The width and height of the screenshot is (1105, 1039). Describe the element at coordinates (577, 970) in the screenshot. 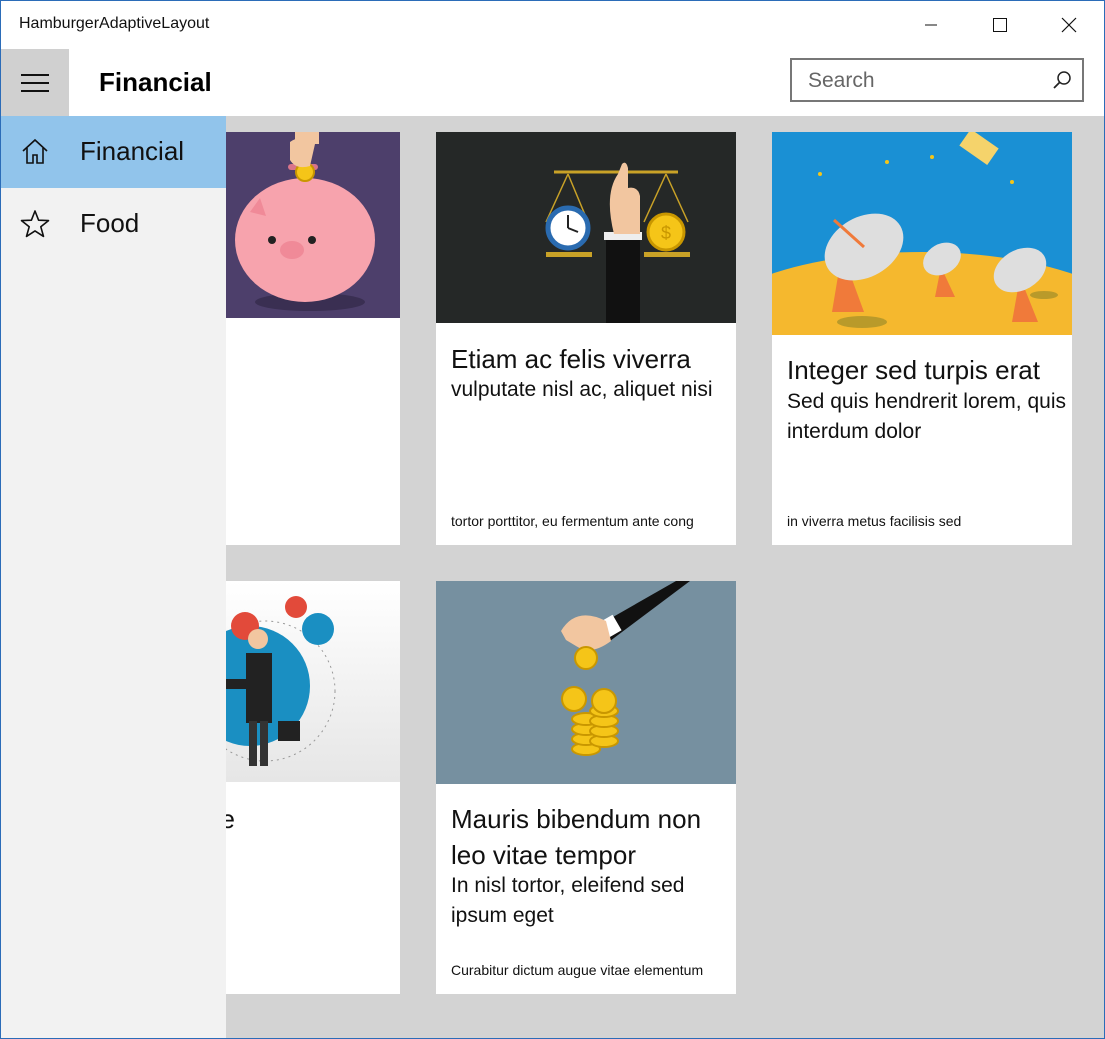

I see `card-description: Curabitur dictum augue vitae elementum` at that location.